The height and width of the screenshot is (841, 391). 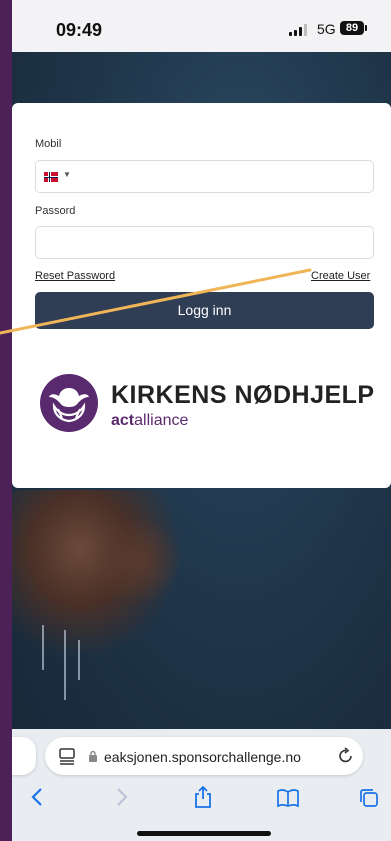 What do you see at coordinates (55, 211) in the screenshot?
I see `password-label: Passord` at bounding box center [55, 211].